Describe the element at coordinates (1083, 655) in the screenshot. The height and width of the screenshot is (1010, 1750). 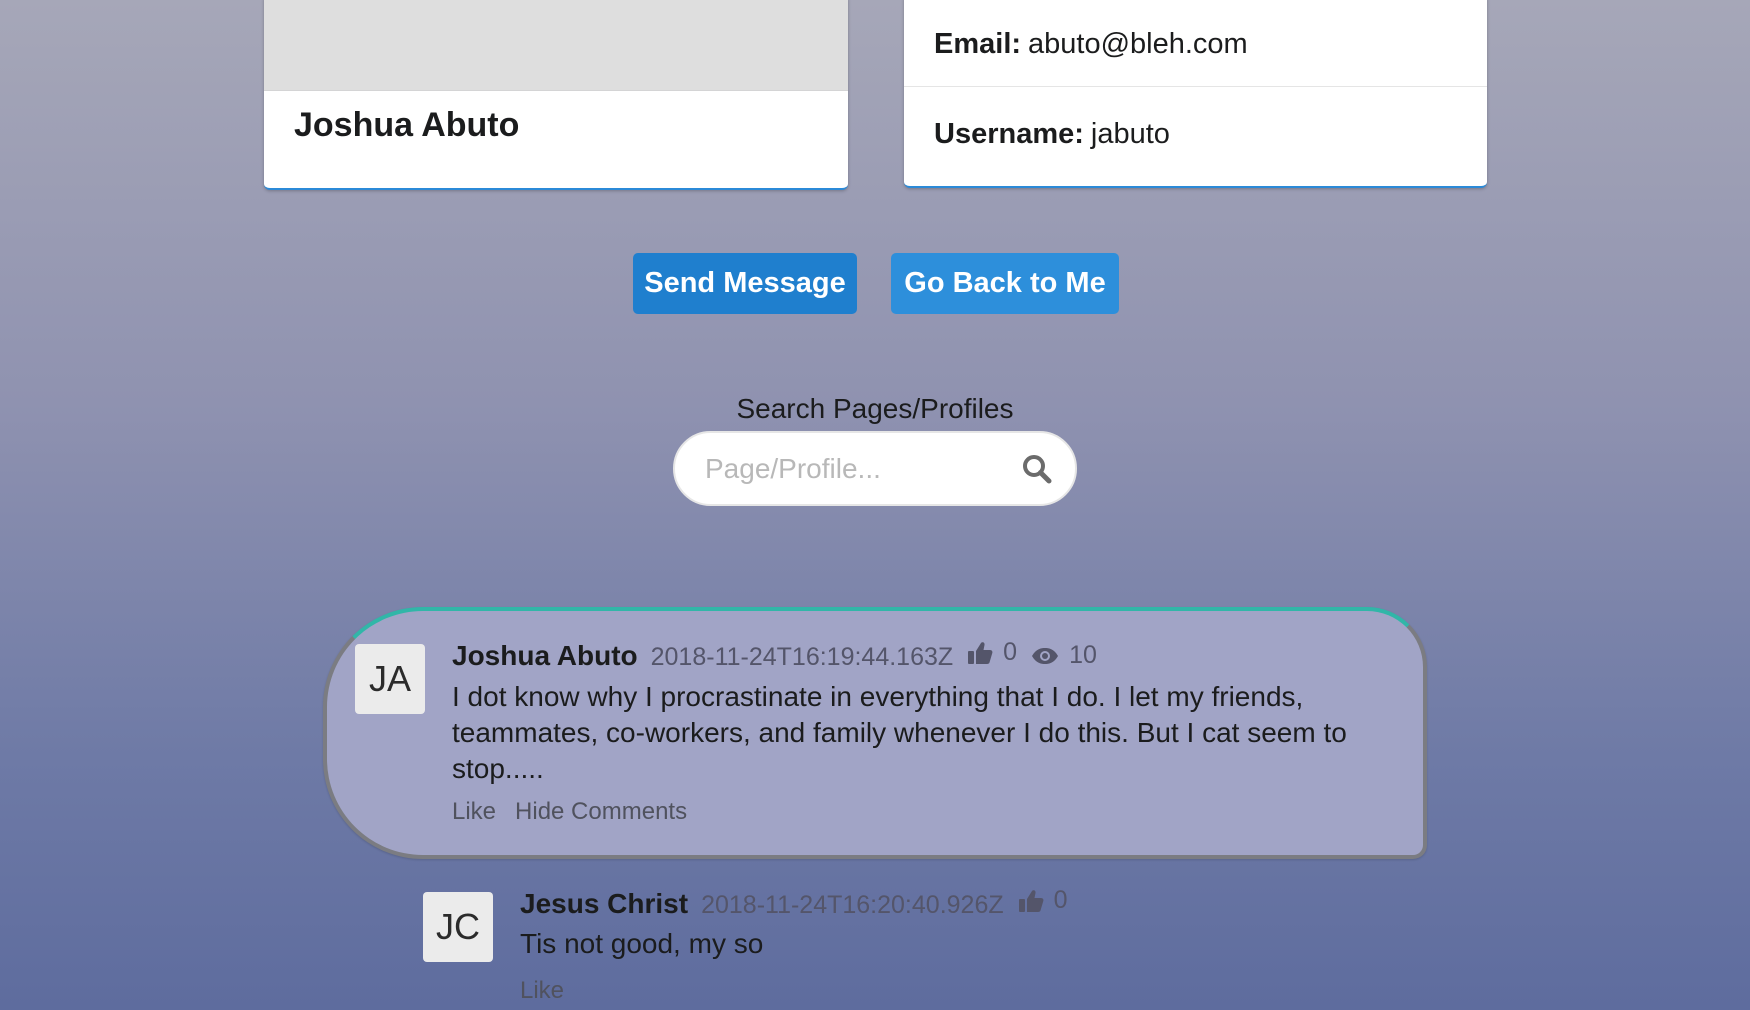
I see `view-count-value: 10` at that location.